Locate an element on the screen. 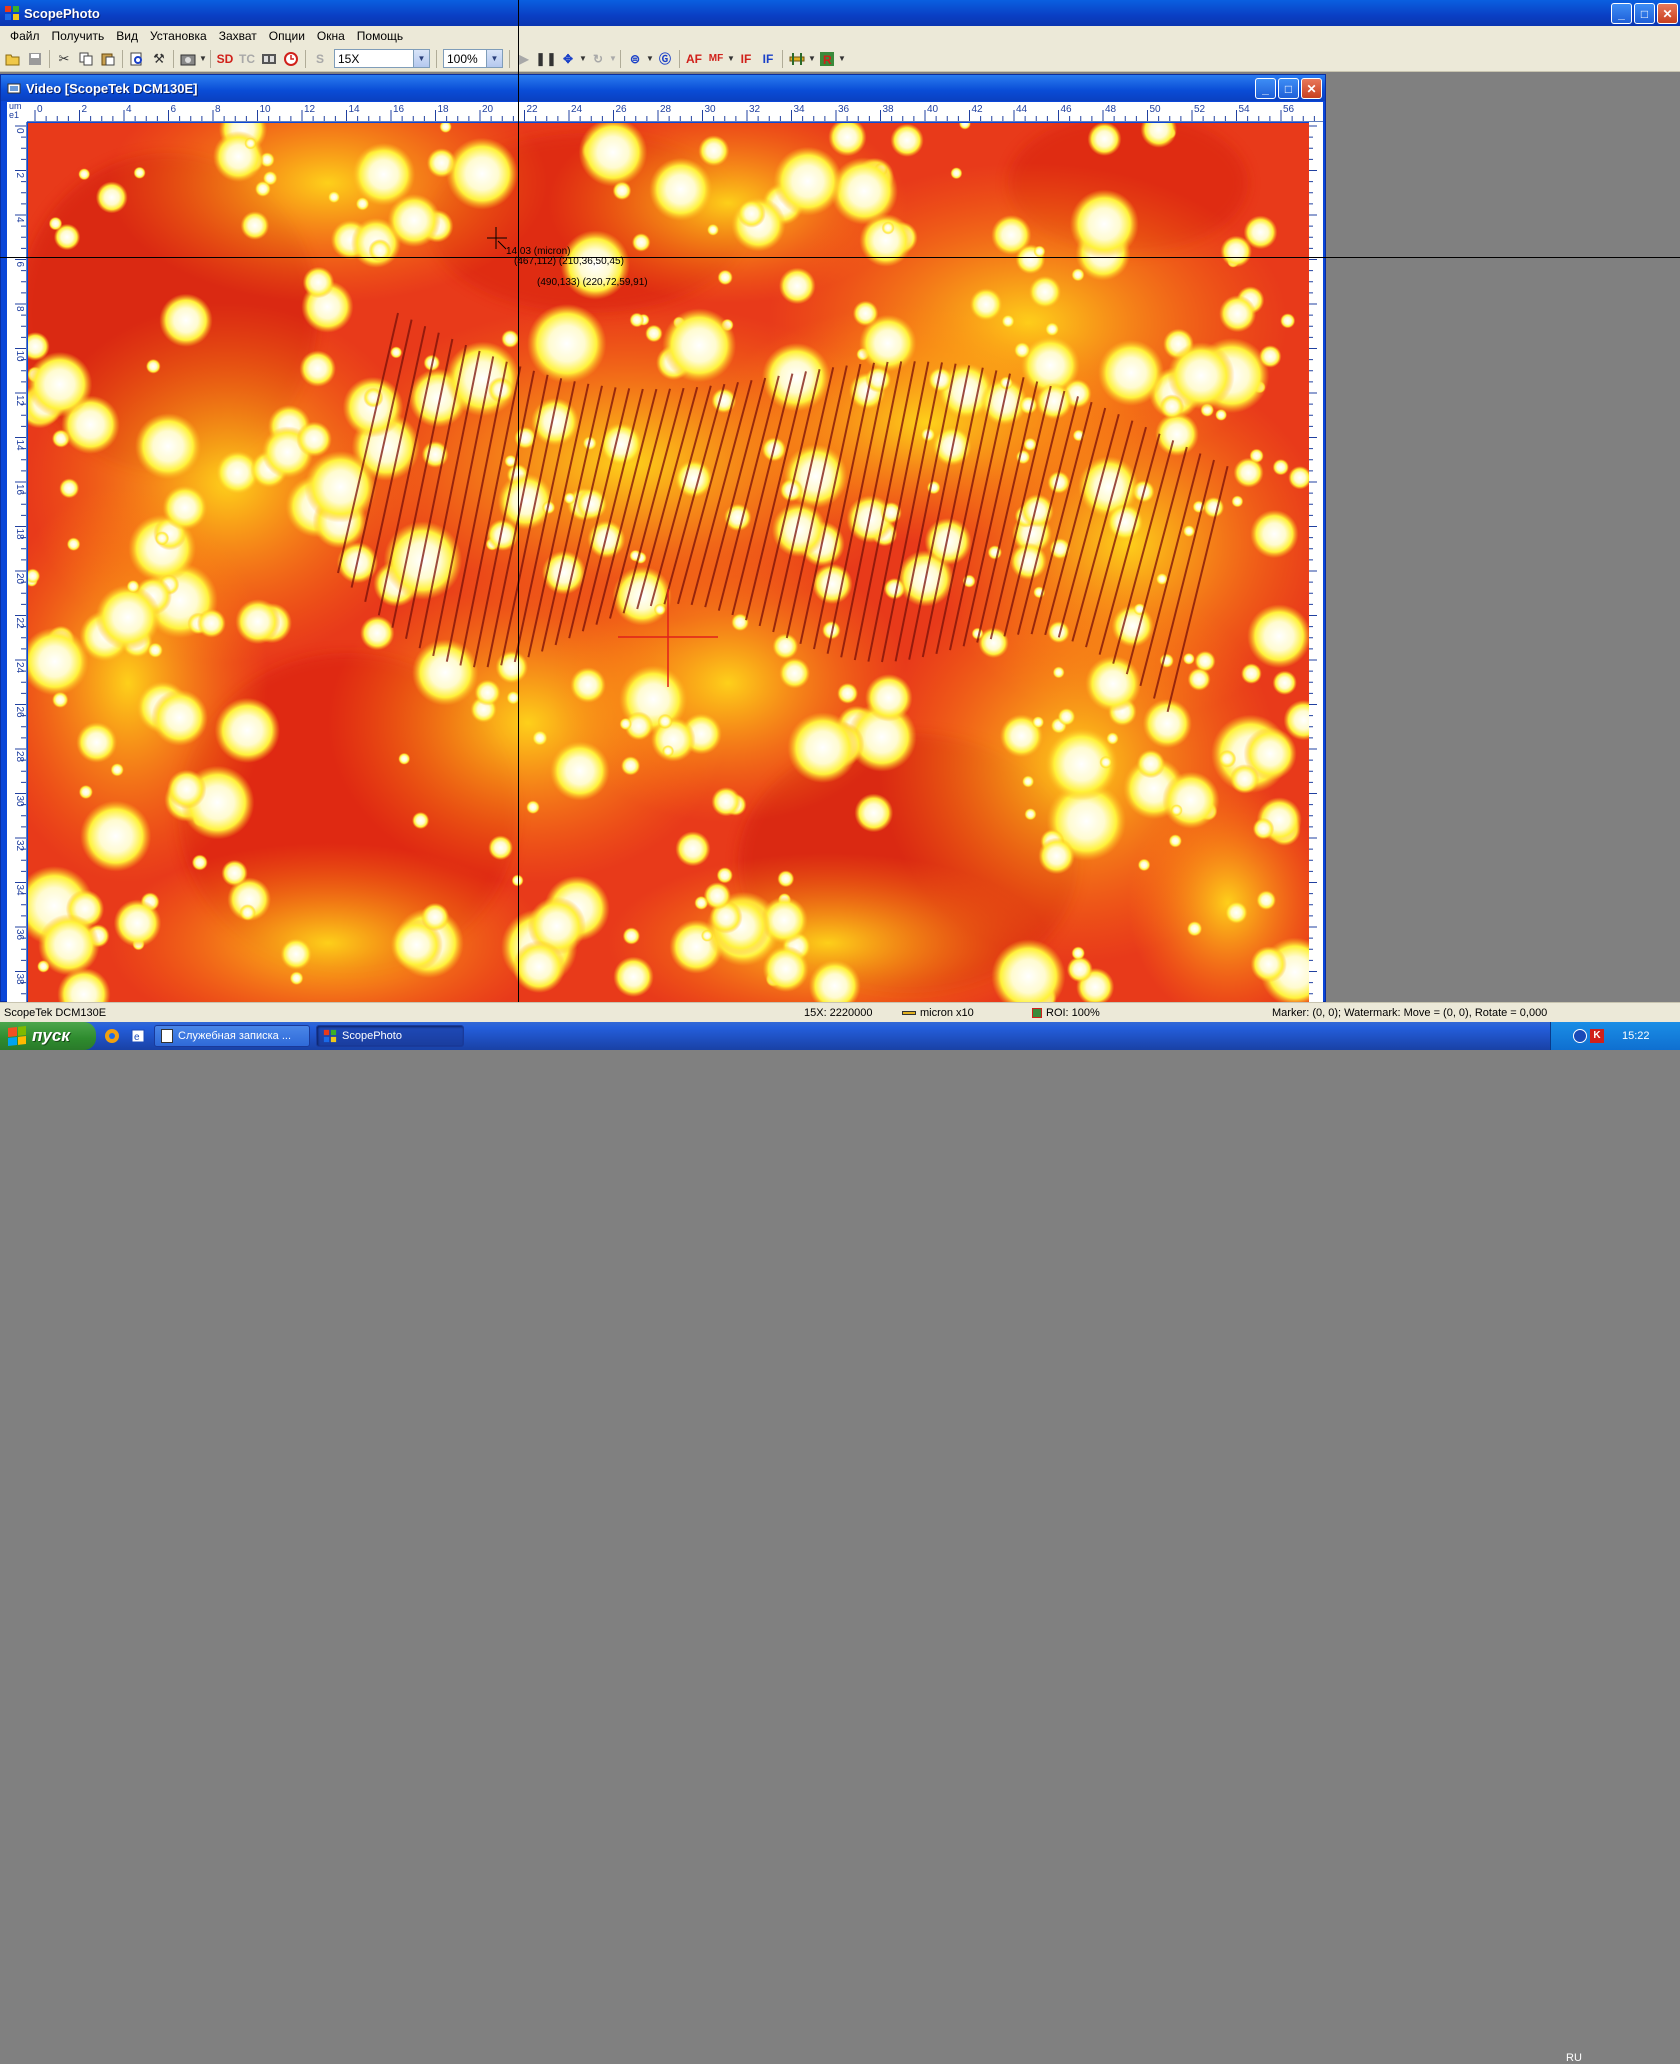 Image resolution: width=1680 pixels, height=2064 pixels. save-icon is located at coordinates (35, 59).